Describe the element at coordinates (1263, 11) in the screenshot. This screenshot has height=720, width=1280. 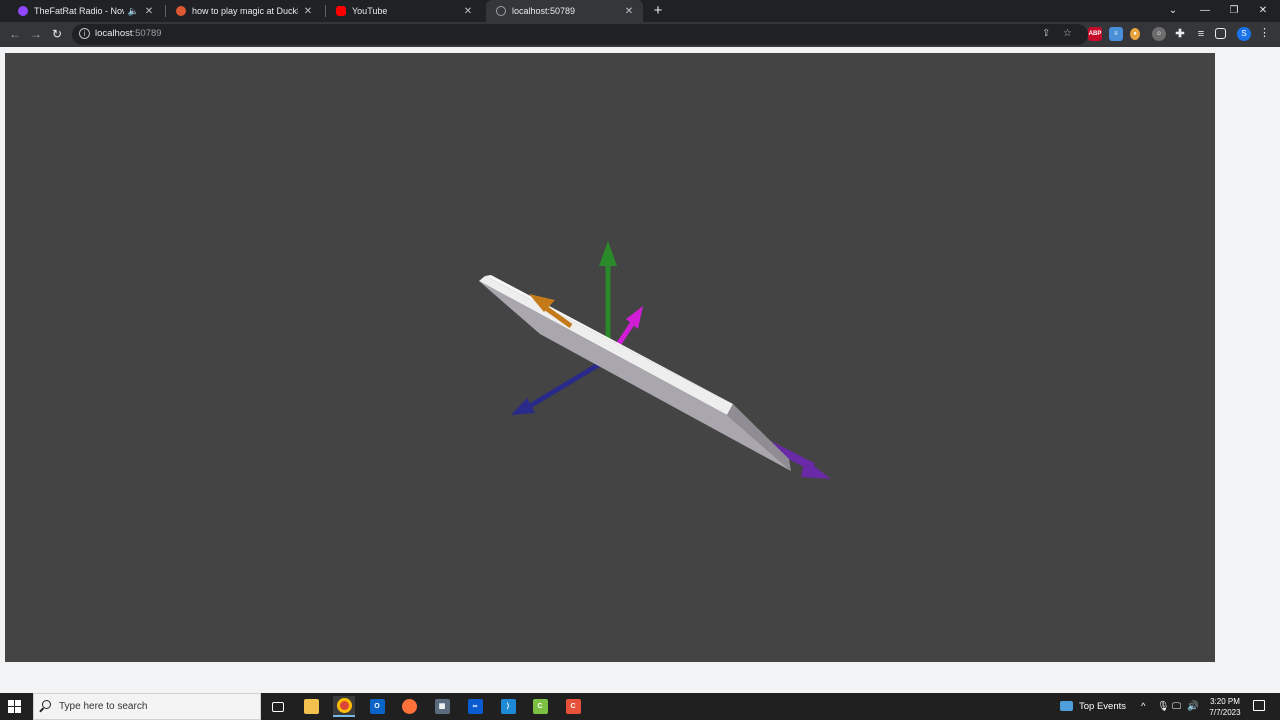
I see `close-window-button: ✕` at that location.